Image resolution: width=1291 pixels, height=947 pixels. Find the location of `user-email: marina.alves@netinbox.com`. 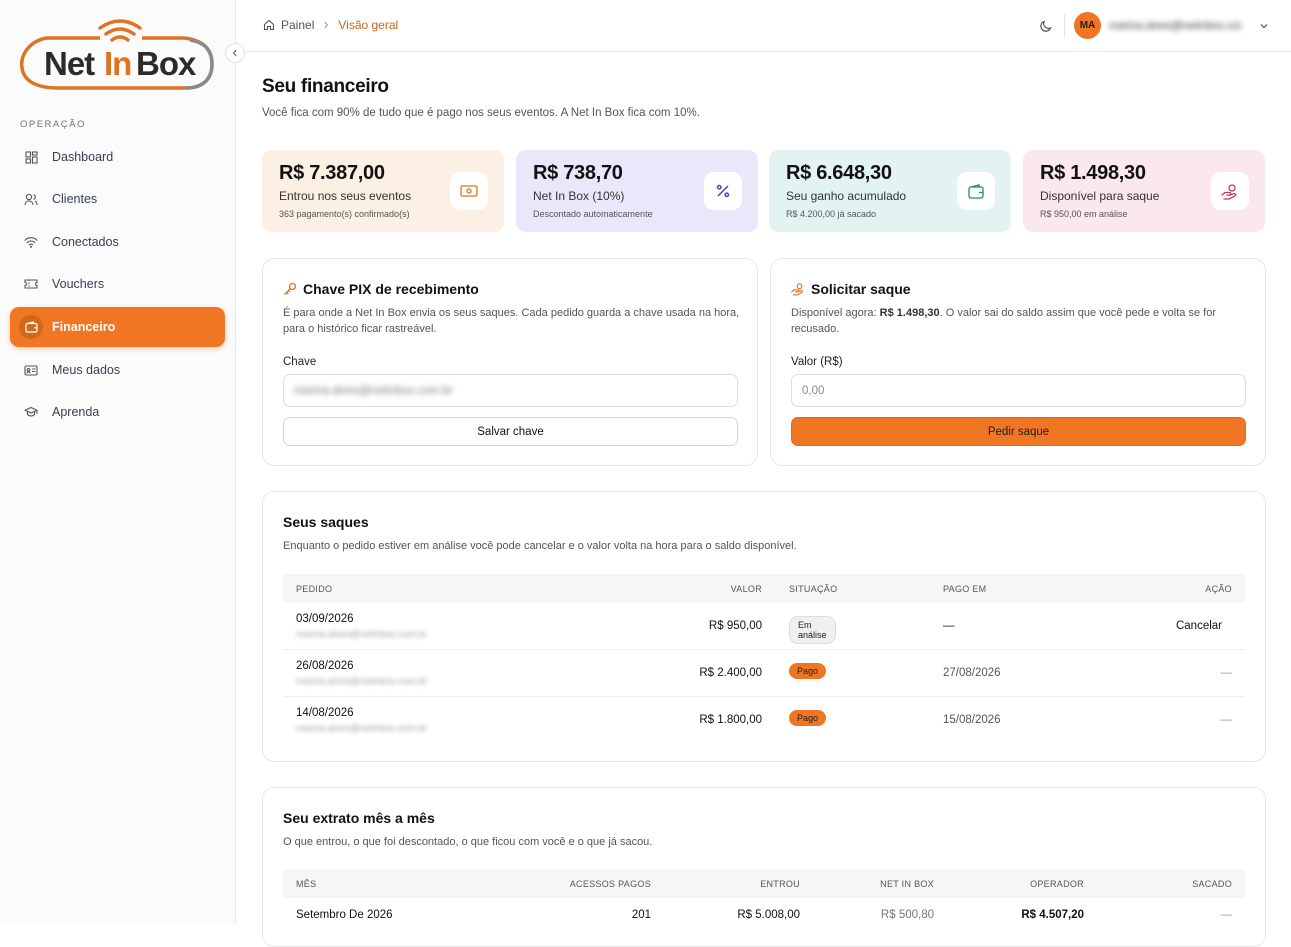

user-email: marina.alves@netinbox.com is located at coordinates (1175, 25).